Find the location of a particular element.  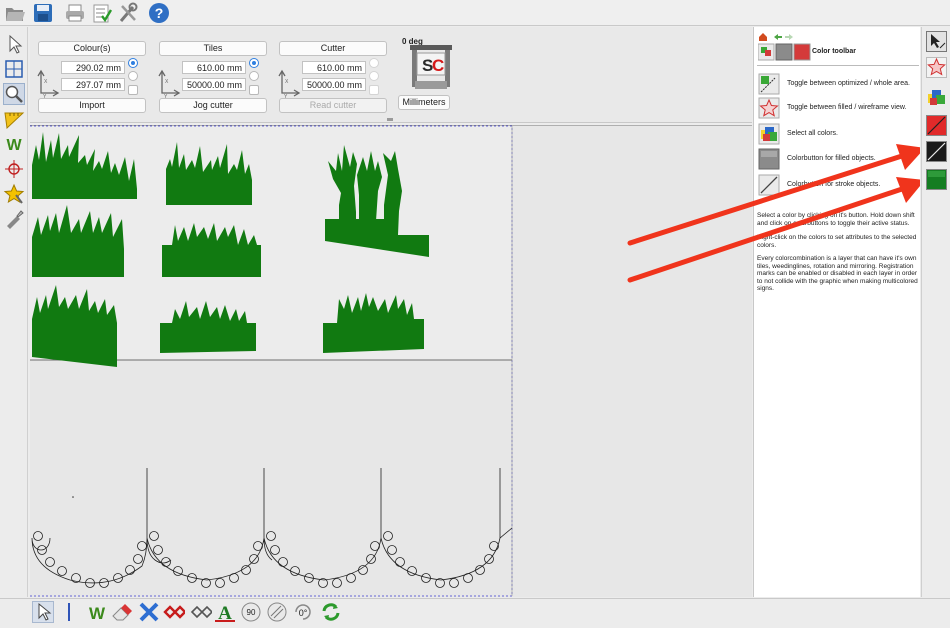

knife-icon is located at coordinates (14, 219).